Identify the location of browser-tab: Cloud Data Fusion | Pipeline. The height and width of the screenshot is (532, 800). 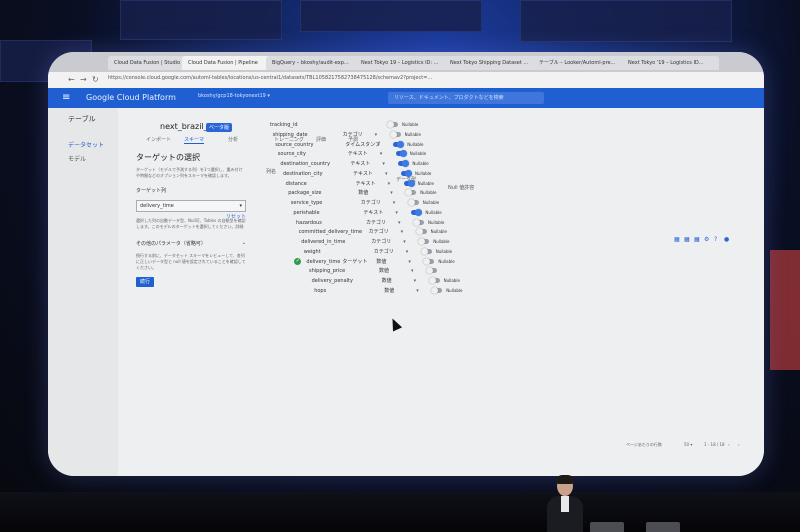
(228, 63).